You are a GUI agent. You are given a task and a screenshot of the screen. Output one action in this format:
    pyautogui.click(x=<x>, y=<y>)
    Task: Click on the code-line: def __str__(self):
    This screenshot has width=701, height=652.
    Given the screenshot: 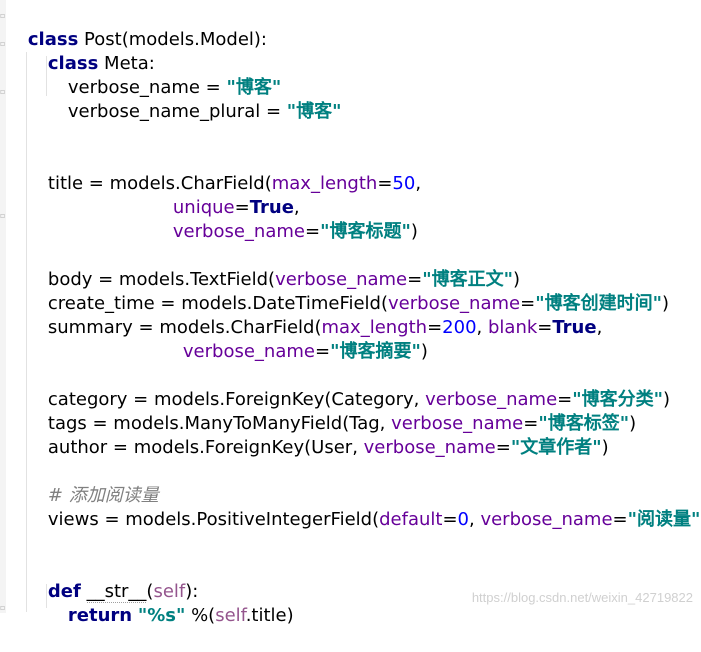 What is the action you would take?
    pyautogui.click(x=111, y=579)
    